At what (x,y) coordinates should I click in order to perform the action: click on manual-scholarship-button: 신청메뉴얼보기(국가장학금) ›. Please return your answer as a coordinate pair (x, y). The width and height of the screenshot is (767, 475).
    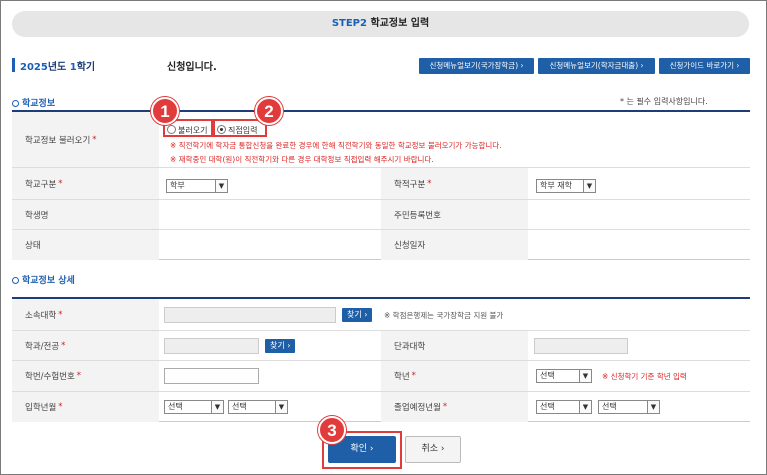
    Looking at the image, I should click on (476, 66).